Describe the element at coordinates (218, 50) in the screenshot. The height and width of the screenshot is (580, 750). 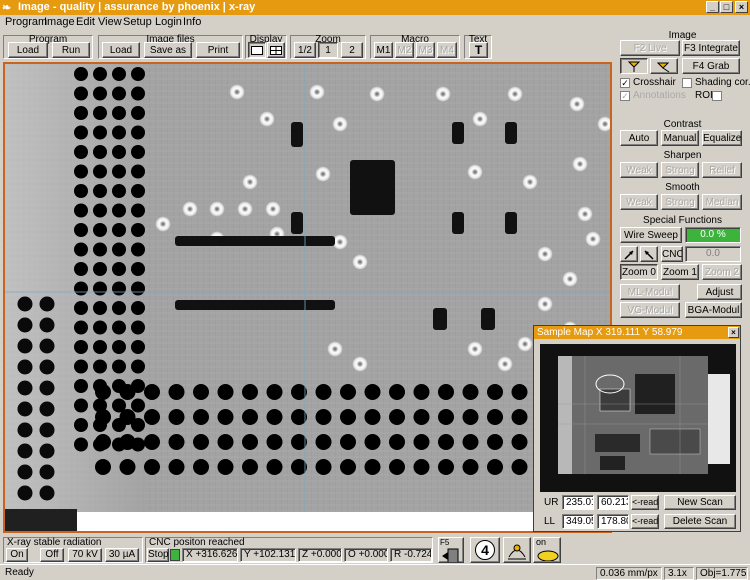
I see `print-button: Print` at that location.